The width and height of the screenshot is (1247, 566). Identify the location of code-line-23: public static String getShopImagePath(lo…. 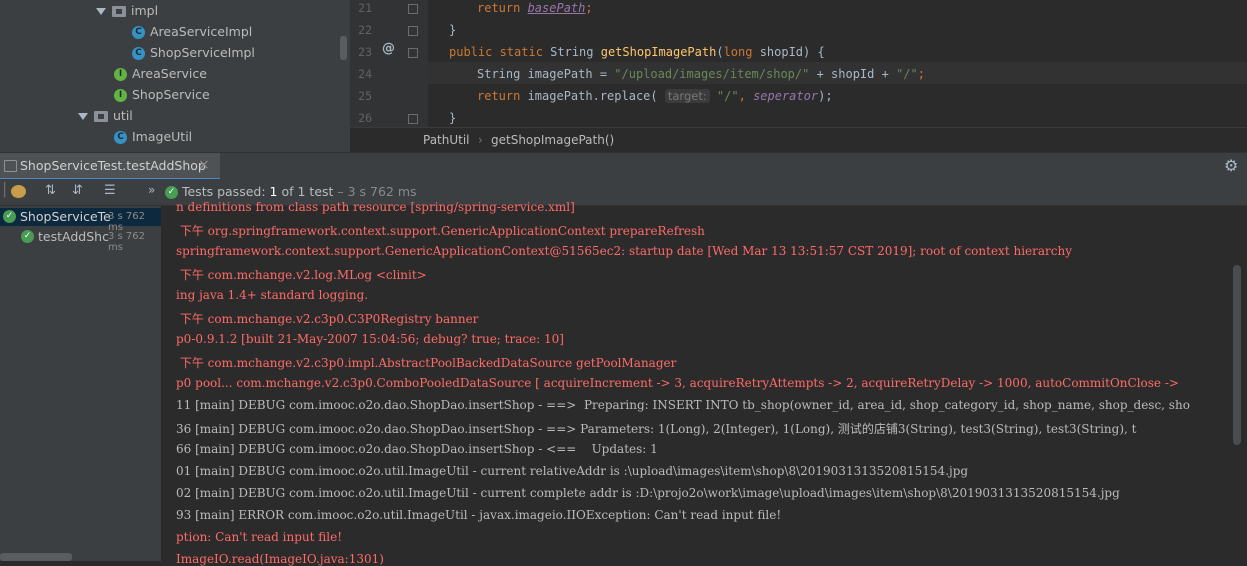
(637, 52).